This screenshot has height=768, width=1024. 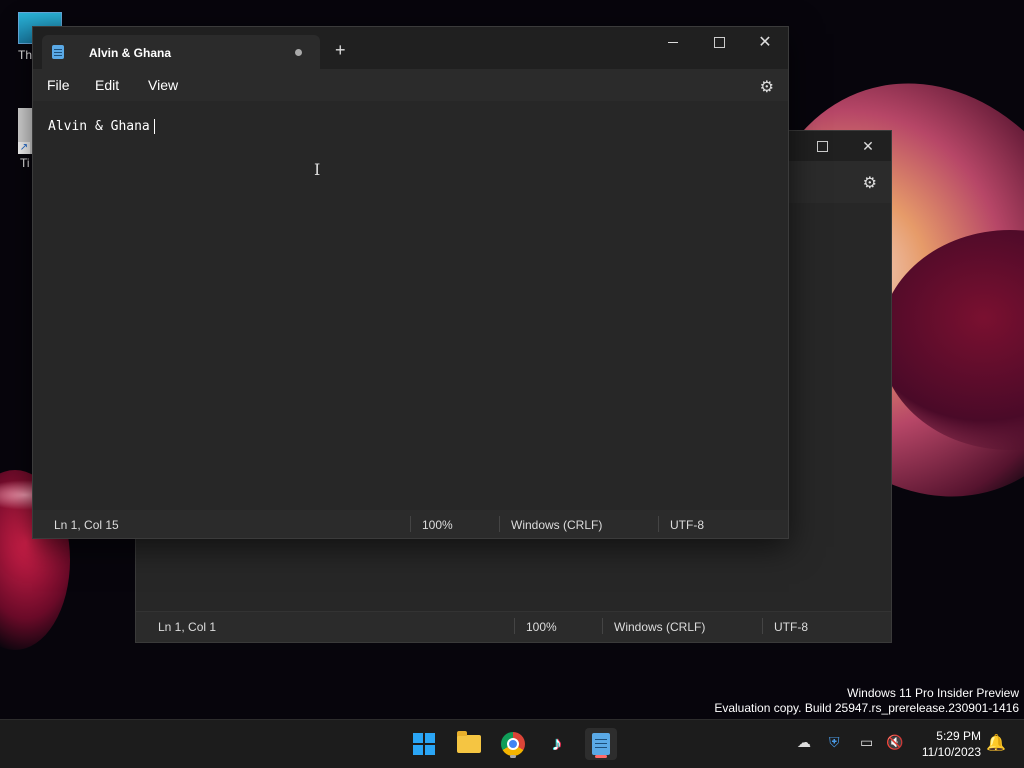 I want to click on menu-file: File, so click(x=58, y=85).